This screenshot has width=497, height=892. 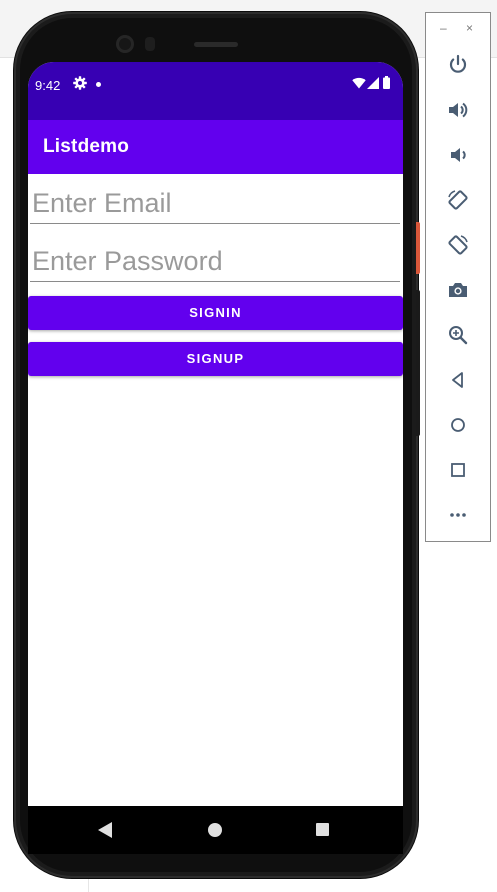 What do you see at coordinates (48, 85) in the screenshot?
I see `status-time: 9:42` at bounding box center [48, 85].